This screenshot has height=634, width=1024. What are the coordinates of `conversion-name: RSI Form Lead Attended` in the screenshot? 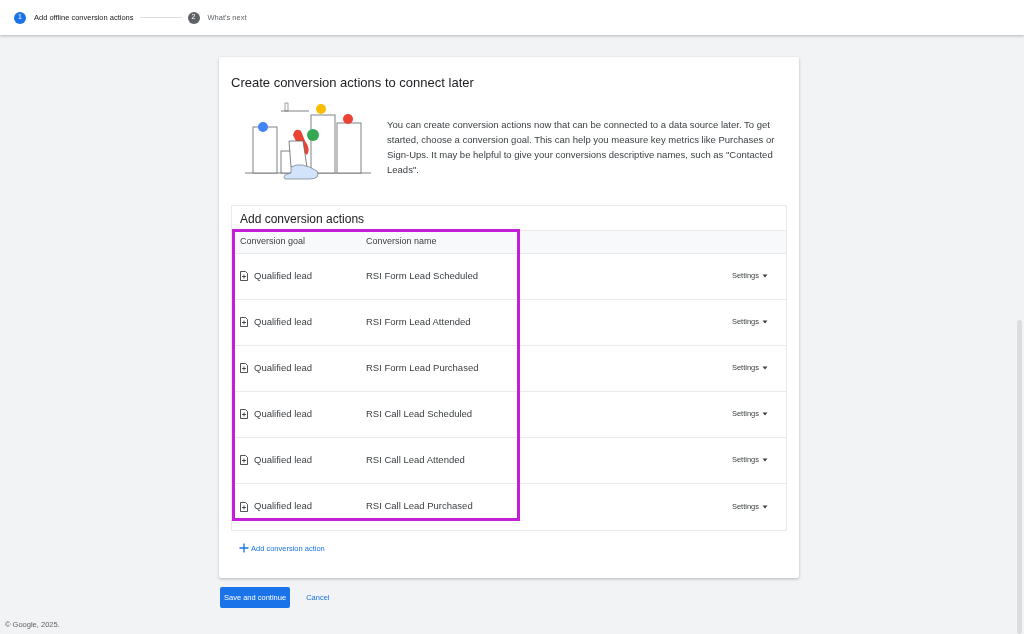 It's located at (419, 321).